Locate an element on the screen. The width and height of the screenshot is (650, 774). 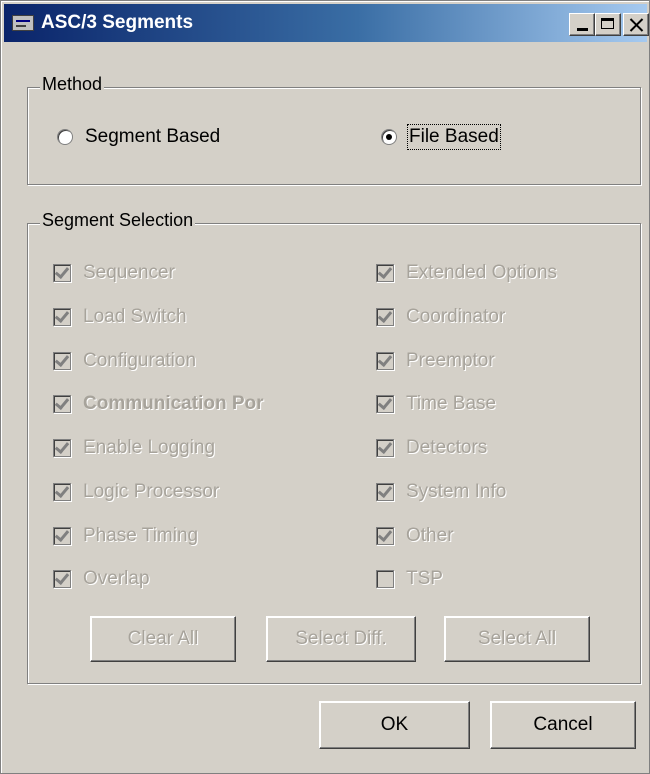
ok-button: OK is located at coordinates (394, 725).